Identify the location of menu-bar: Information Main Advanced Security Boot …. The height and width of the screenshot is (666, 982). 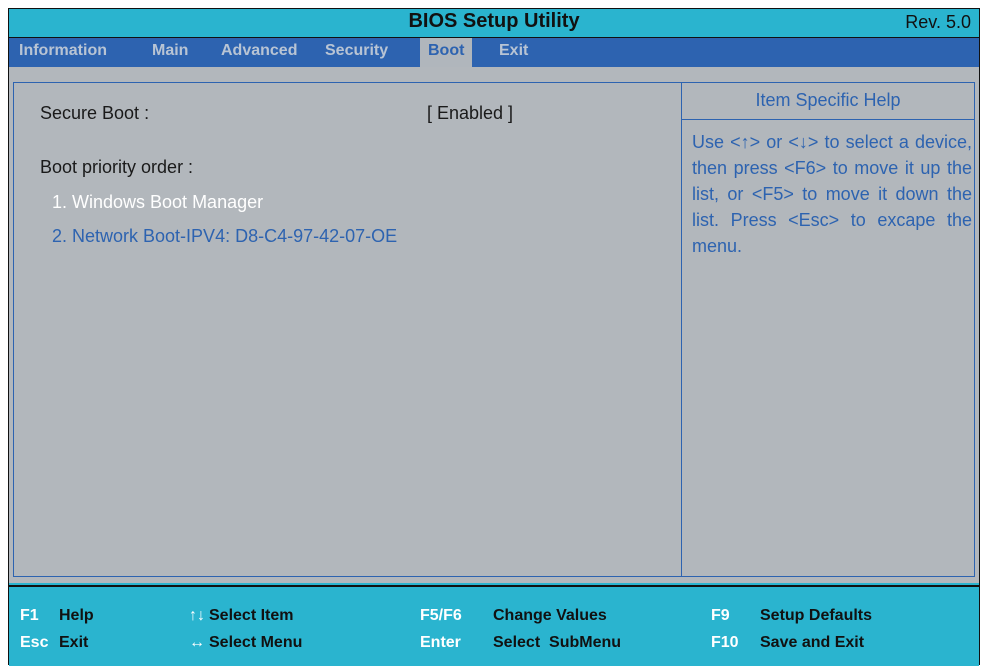
(494, 52).